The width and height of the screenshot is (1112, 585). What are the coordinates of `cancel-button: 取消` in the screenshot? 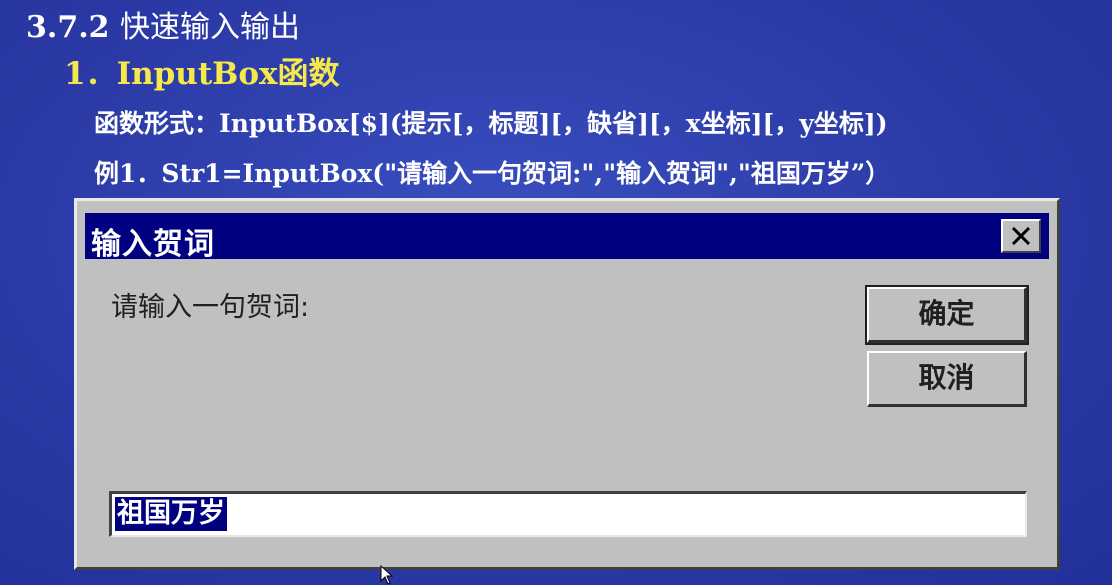 It's located at (947, 379).